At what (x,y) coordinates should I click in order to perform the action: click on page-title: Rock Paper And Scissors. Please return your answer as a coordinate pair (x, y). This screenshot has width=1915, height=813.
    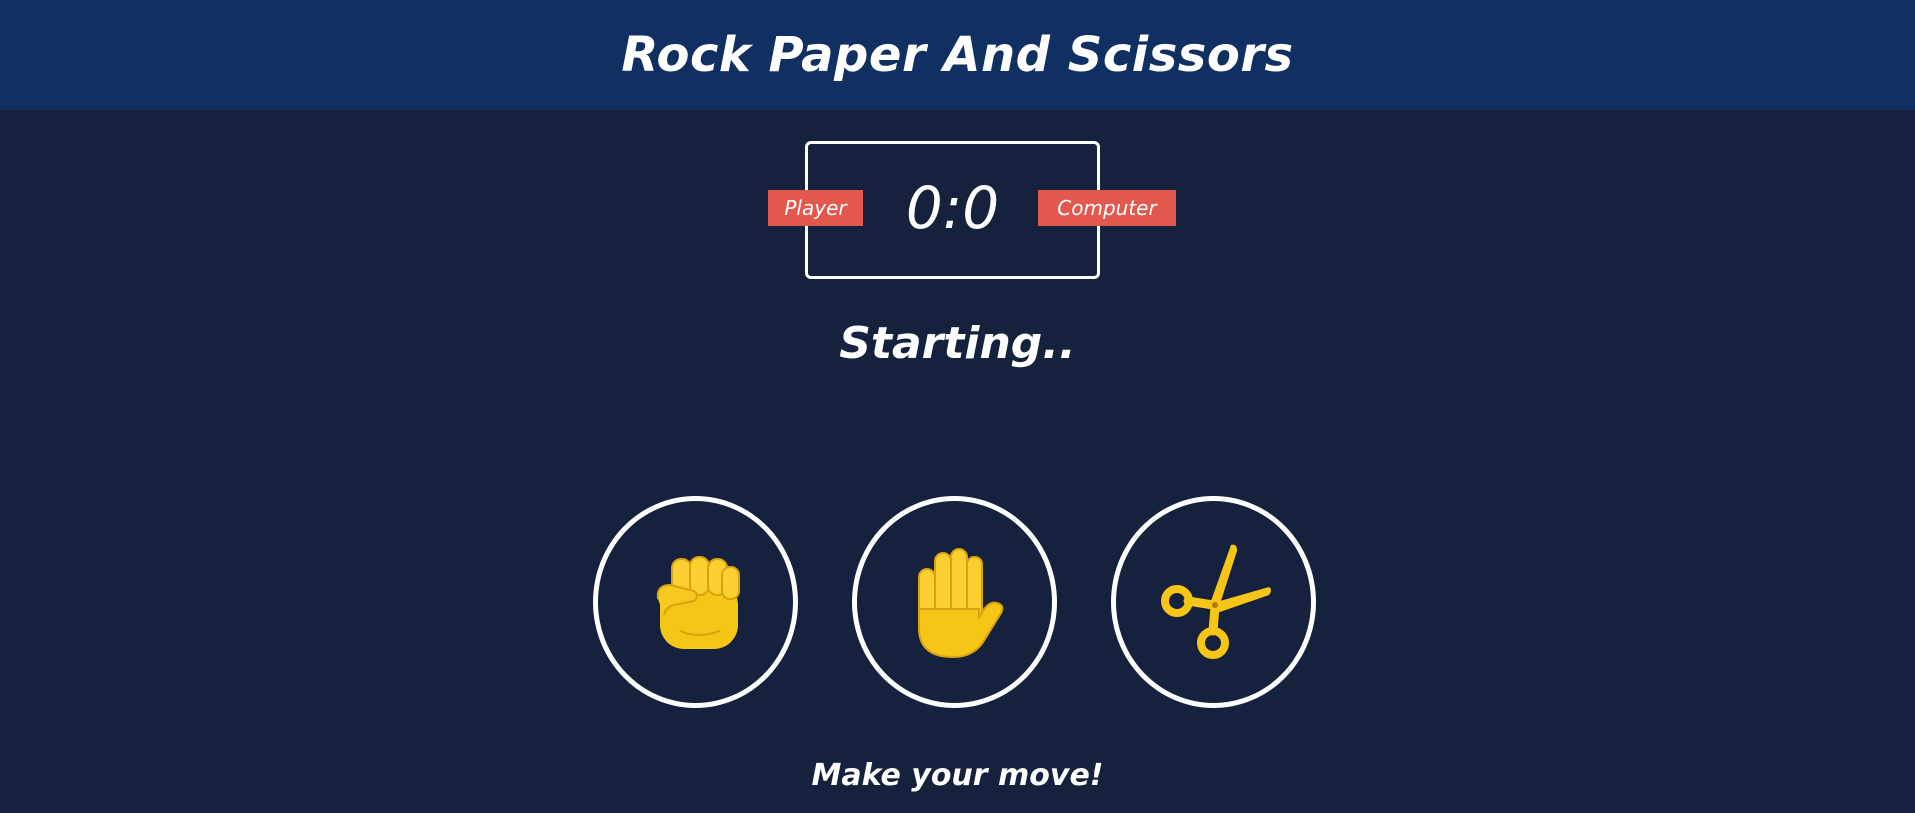
    Looking at the image, I should click on (957, 55).